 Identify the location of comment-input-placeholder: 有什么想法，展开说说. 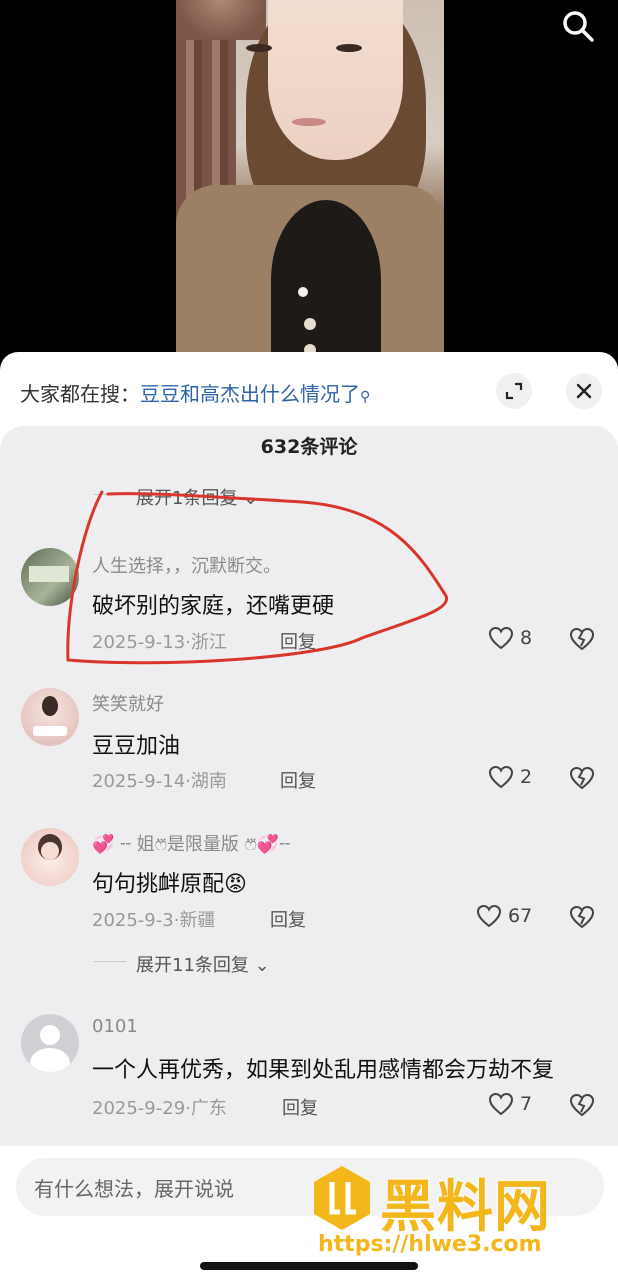
(134, 1189).